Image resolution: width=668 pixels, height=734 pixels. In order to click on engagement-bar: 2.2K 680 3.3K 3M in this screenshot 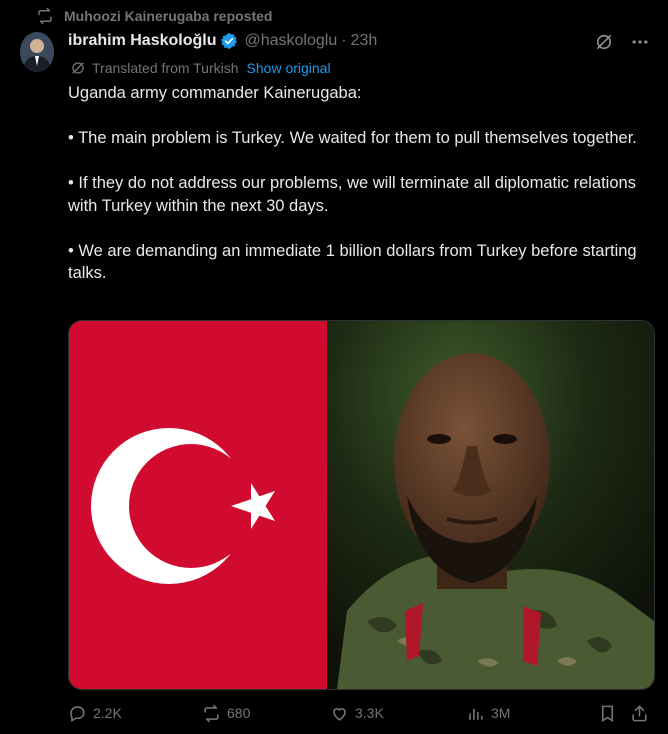, I will do `click(360, 713)`.